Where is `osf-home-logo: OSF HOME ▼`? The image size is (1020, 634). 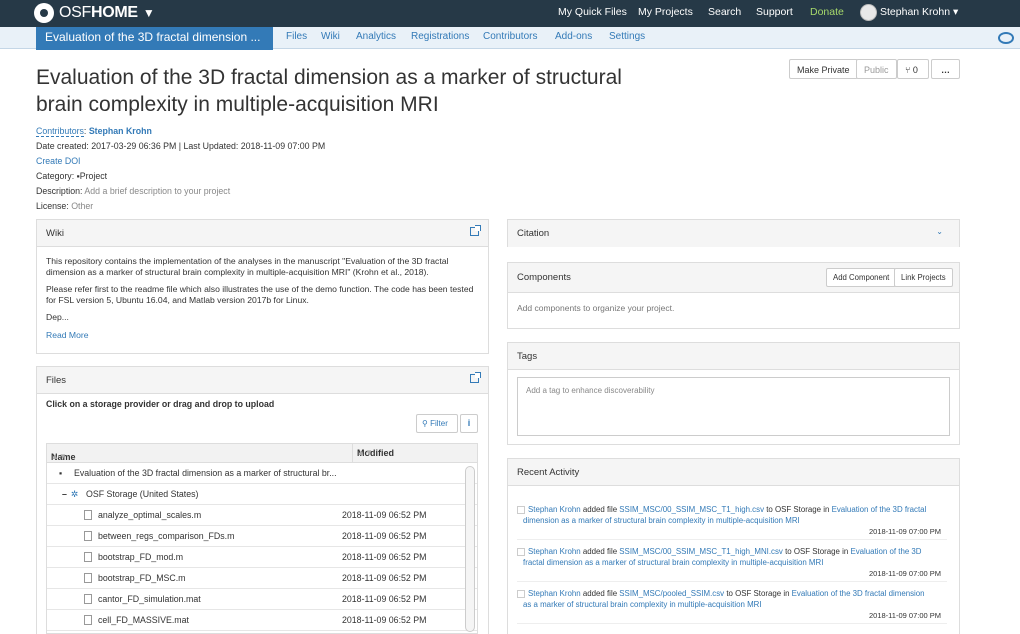
osf-home-logo: OSF HOME ▼ is located at coordinates (94, 13).